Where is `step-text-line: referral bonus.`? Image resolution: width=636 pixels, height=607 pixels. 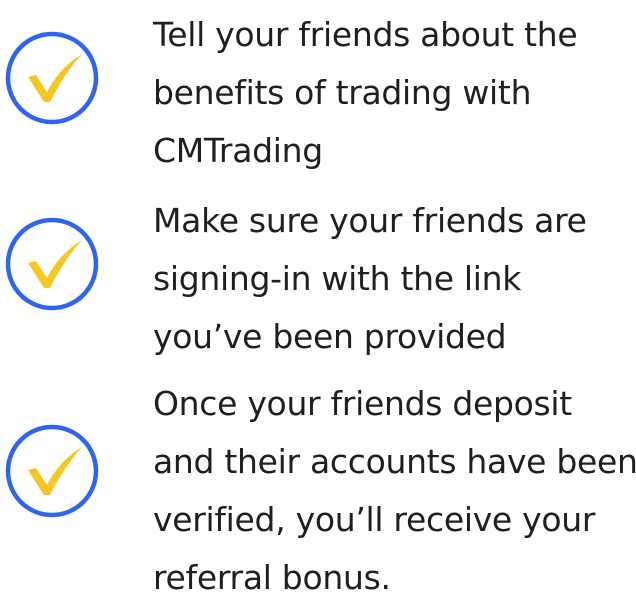 step-text-line: referral bonus. is located at coordinates (272, 577).